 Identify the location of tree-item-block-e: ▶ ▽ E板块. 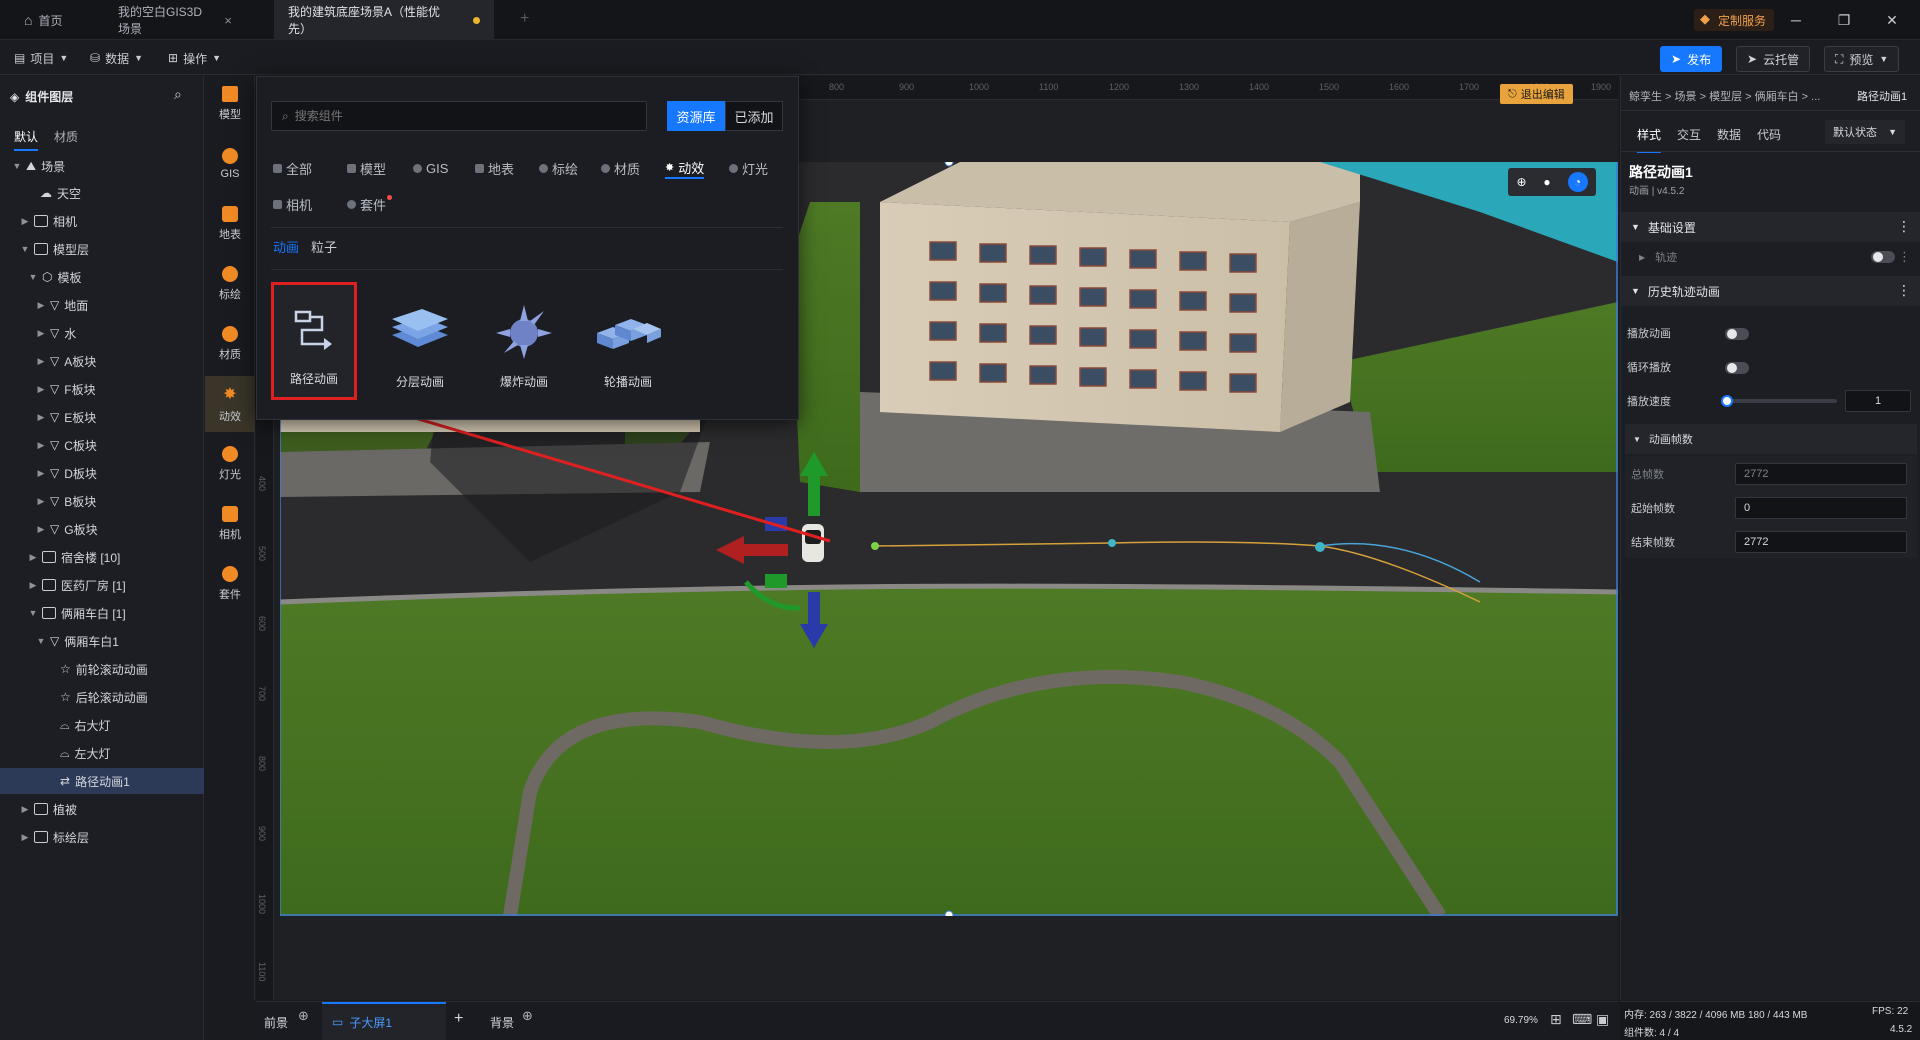
(102, 417).